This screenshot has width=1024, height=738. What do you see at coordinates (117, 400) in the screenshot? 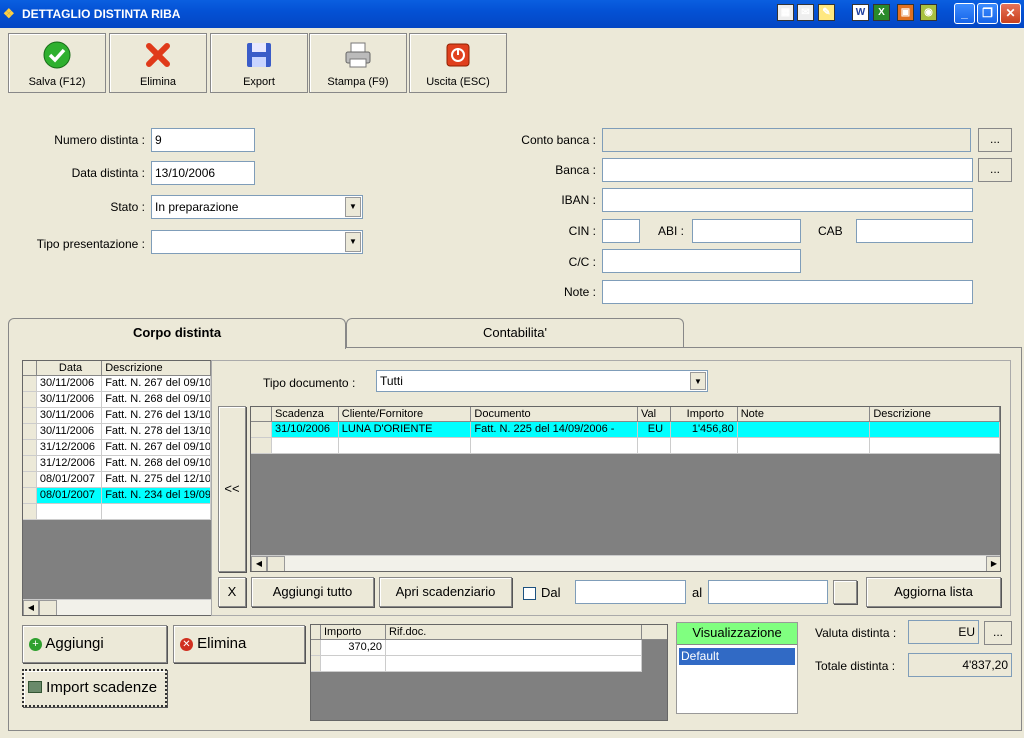
I see `table-row: 30/11/2006 Fatt. N. 268 del 09/10` at bounding box center [117, 400].